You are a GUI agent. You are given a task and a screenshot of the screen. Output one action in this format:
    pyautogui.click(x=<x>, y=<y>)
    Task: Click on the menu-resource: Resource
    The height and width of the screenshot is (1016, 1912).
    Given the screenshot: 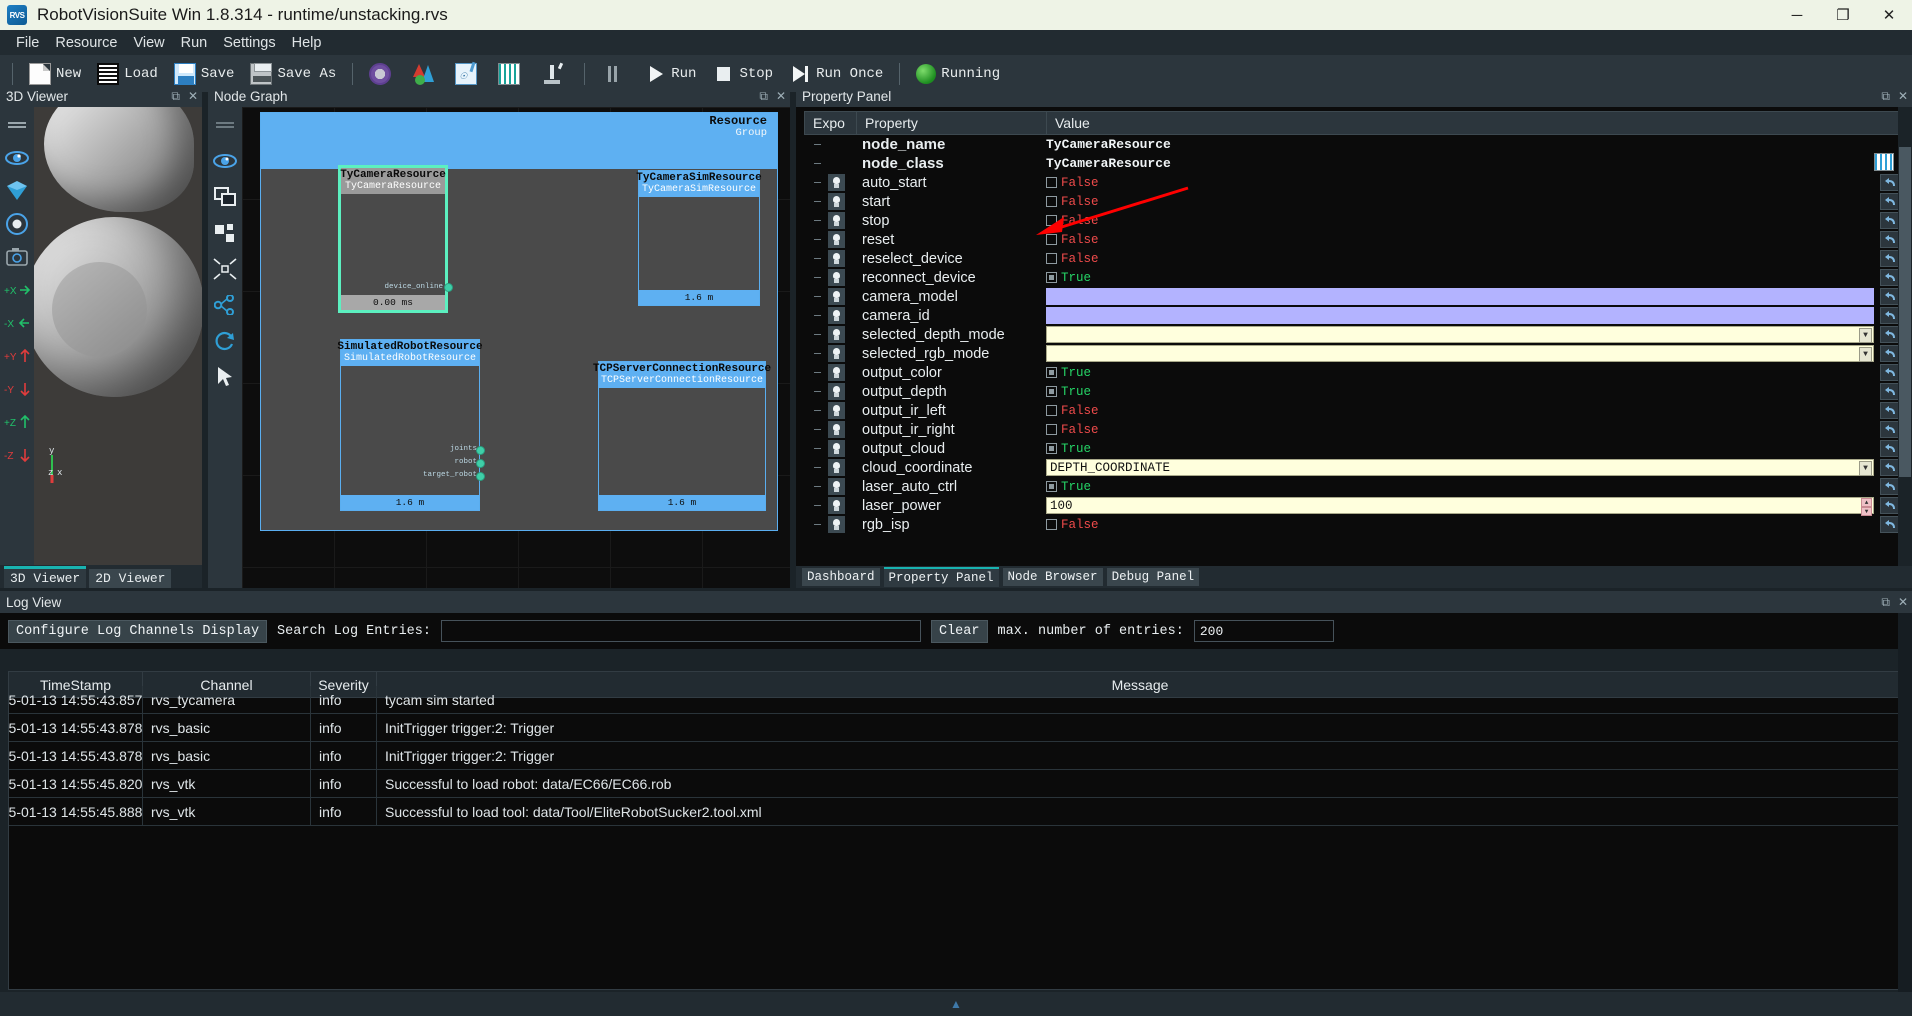 What is the action you would take?
    pyautogui.click(x=86, y=43)
    